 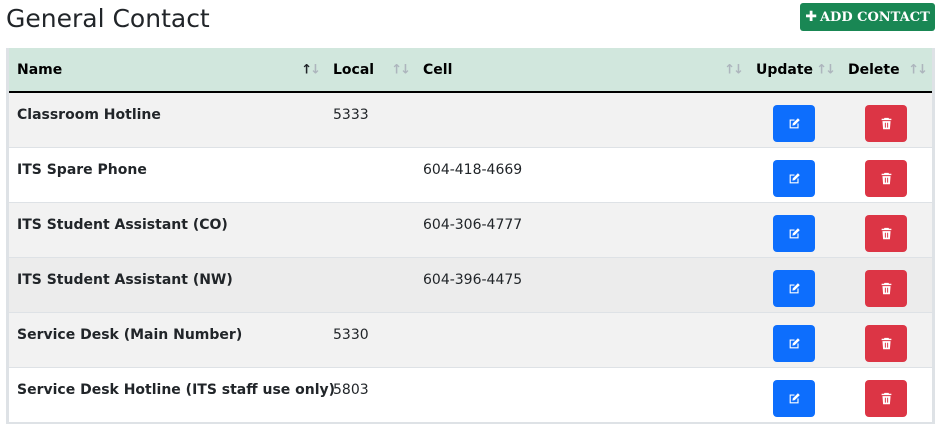 What do you see at coordinates (351, 389) in the screenshot?
I see `local-extension: 5803` at bounding box center [351, 389].